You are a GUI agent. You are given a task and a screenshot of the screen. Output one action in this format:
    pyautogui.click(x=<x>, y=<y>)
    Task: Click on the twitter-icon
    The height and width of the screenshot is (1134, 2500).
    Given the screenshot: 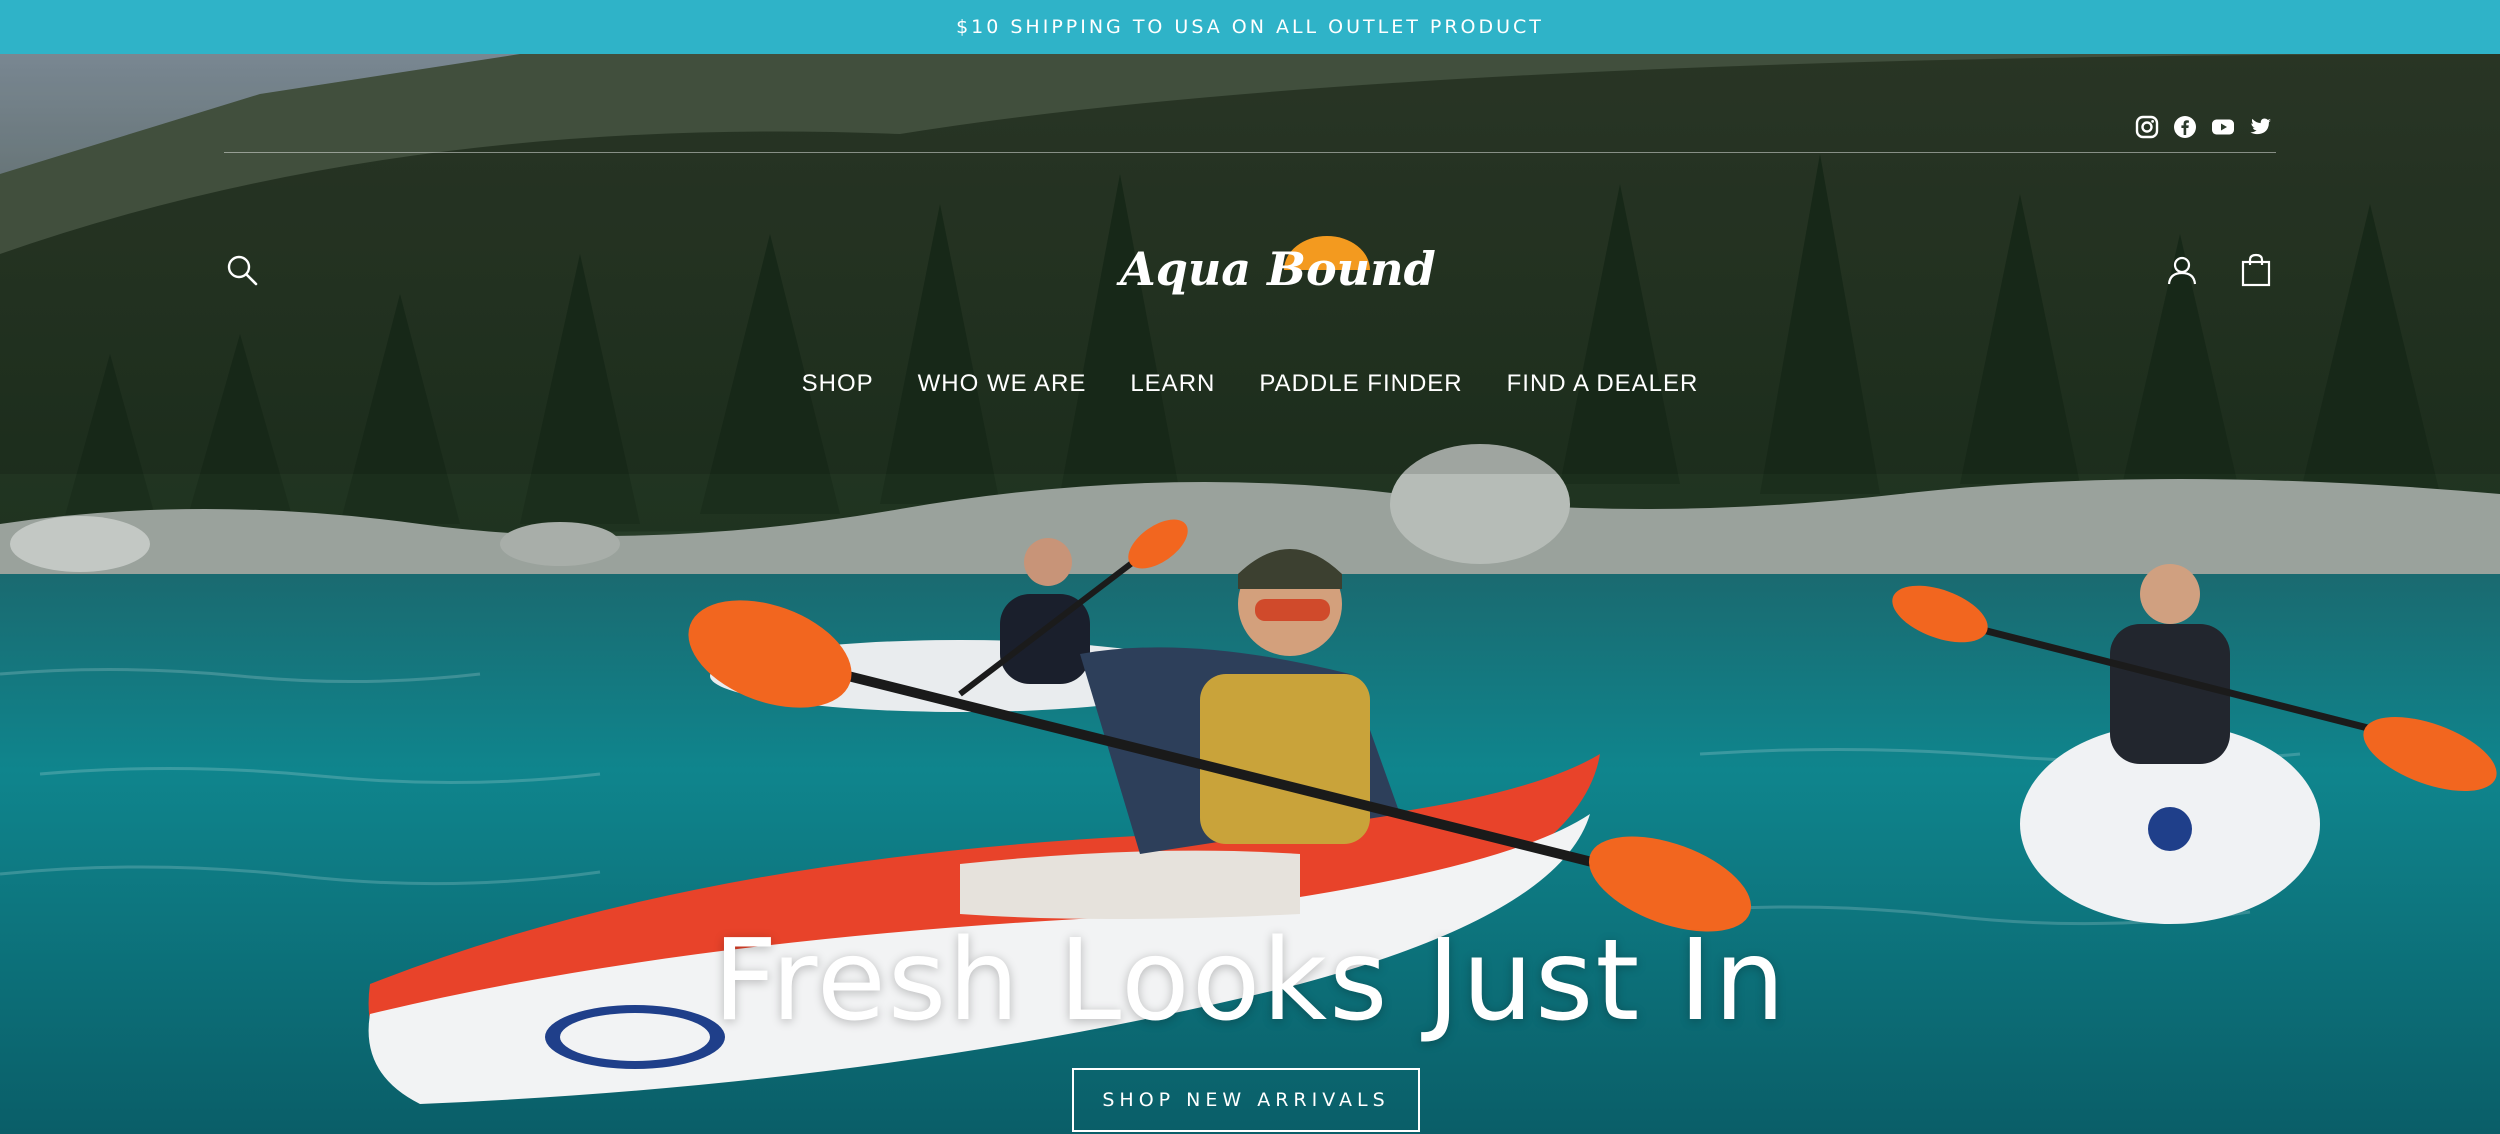 What is the action you would take?
    pyautogui.click(x=2261, y=127)
    